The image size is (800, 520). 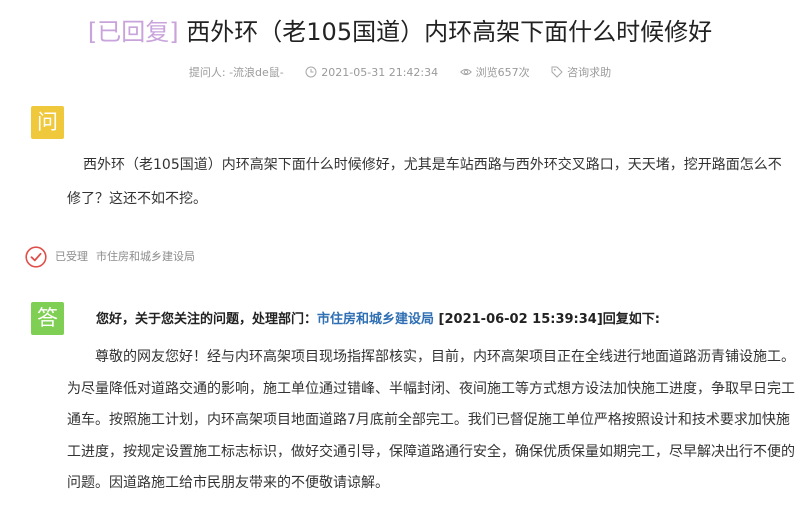 I want to click on post-title: [已回复] 西外环（老105国道）内环高架下面什么时候修好, so click(x=400, y=32).